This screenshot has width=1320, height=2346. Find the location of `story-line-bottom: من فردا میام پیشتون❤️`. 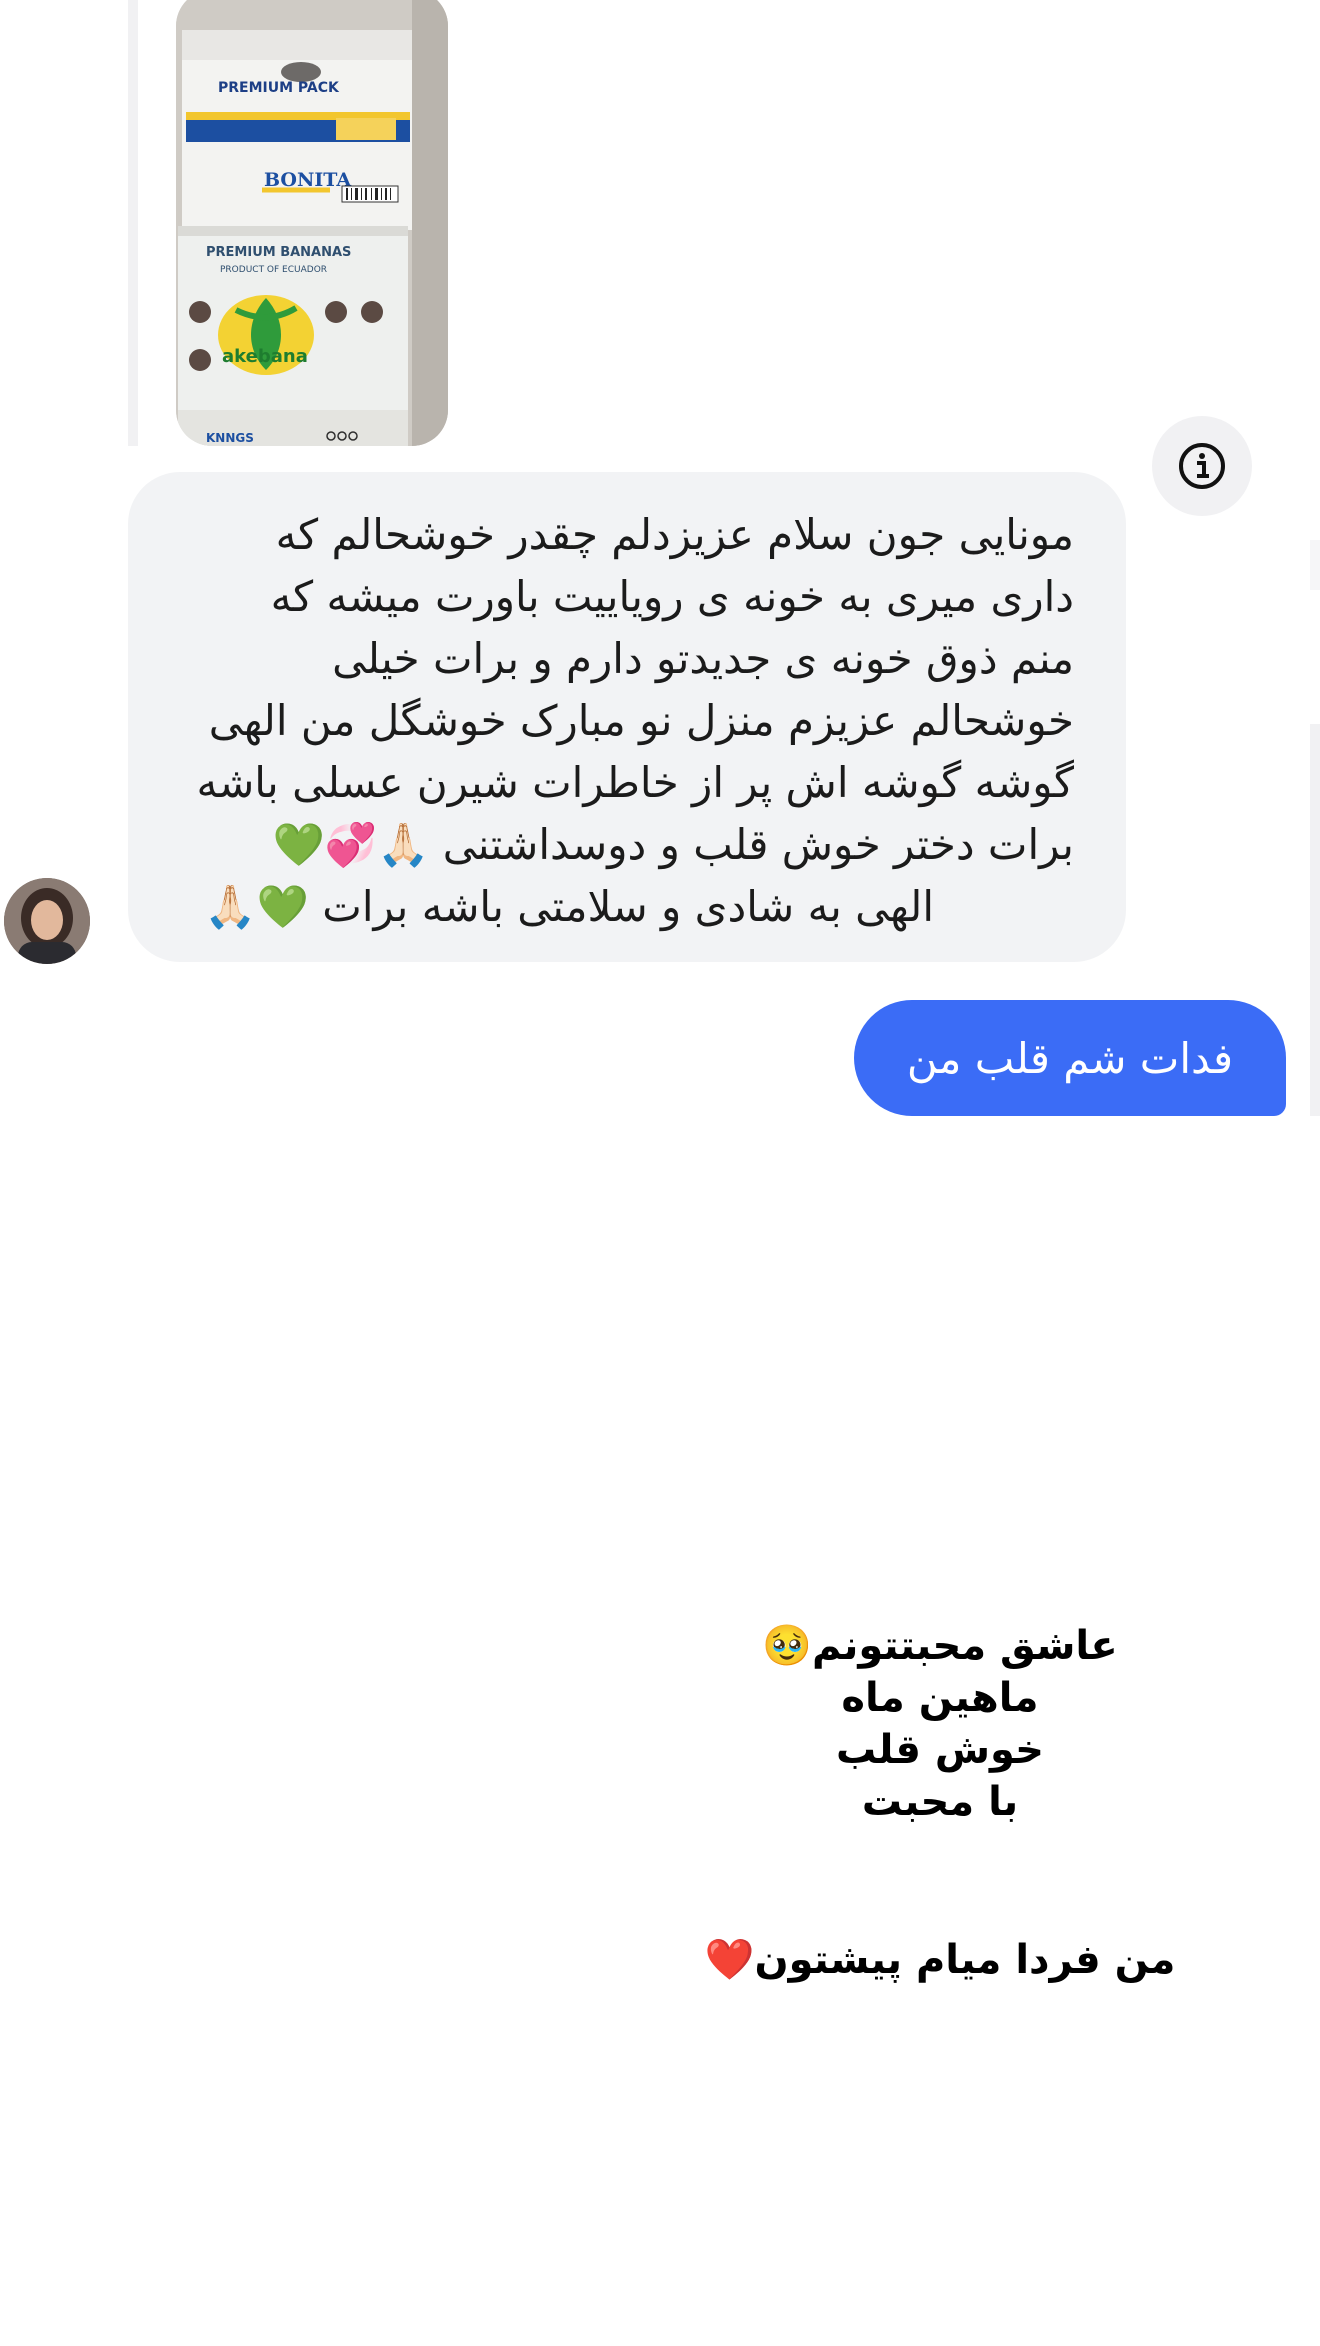

story-line-bottom: من فردا میام پیشتون❤️ is located at coordinates (940, 1960).